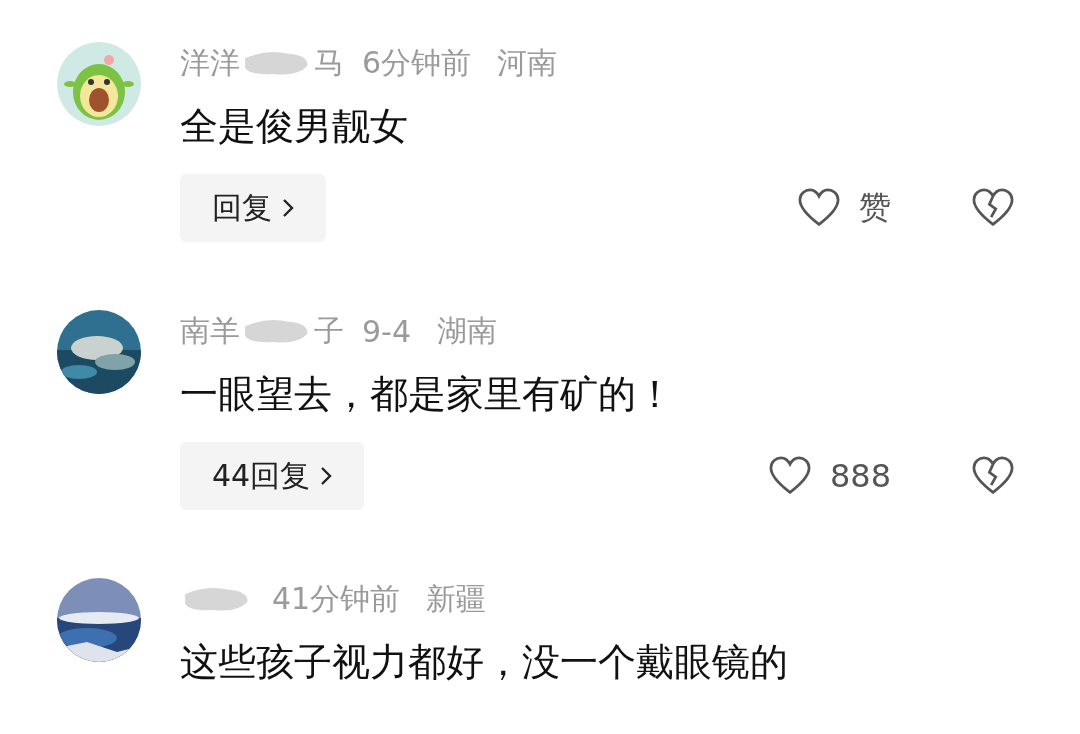  I want to click on comment-text: 这些孩子视力都好，没一个戴眼镜的, so click(484, 662).